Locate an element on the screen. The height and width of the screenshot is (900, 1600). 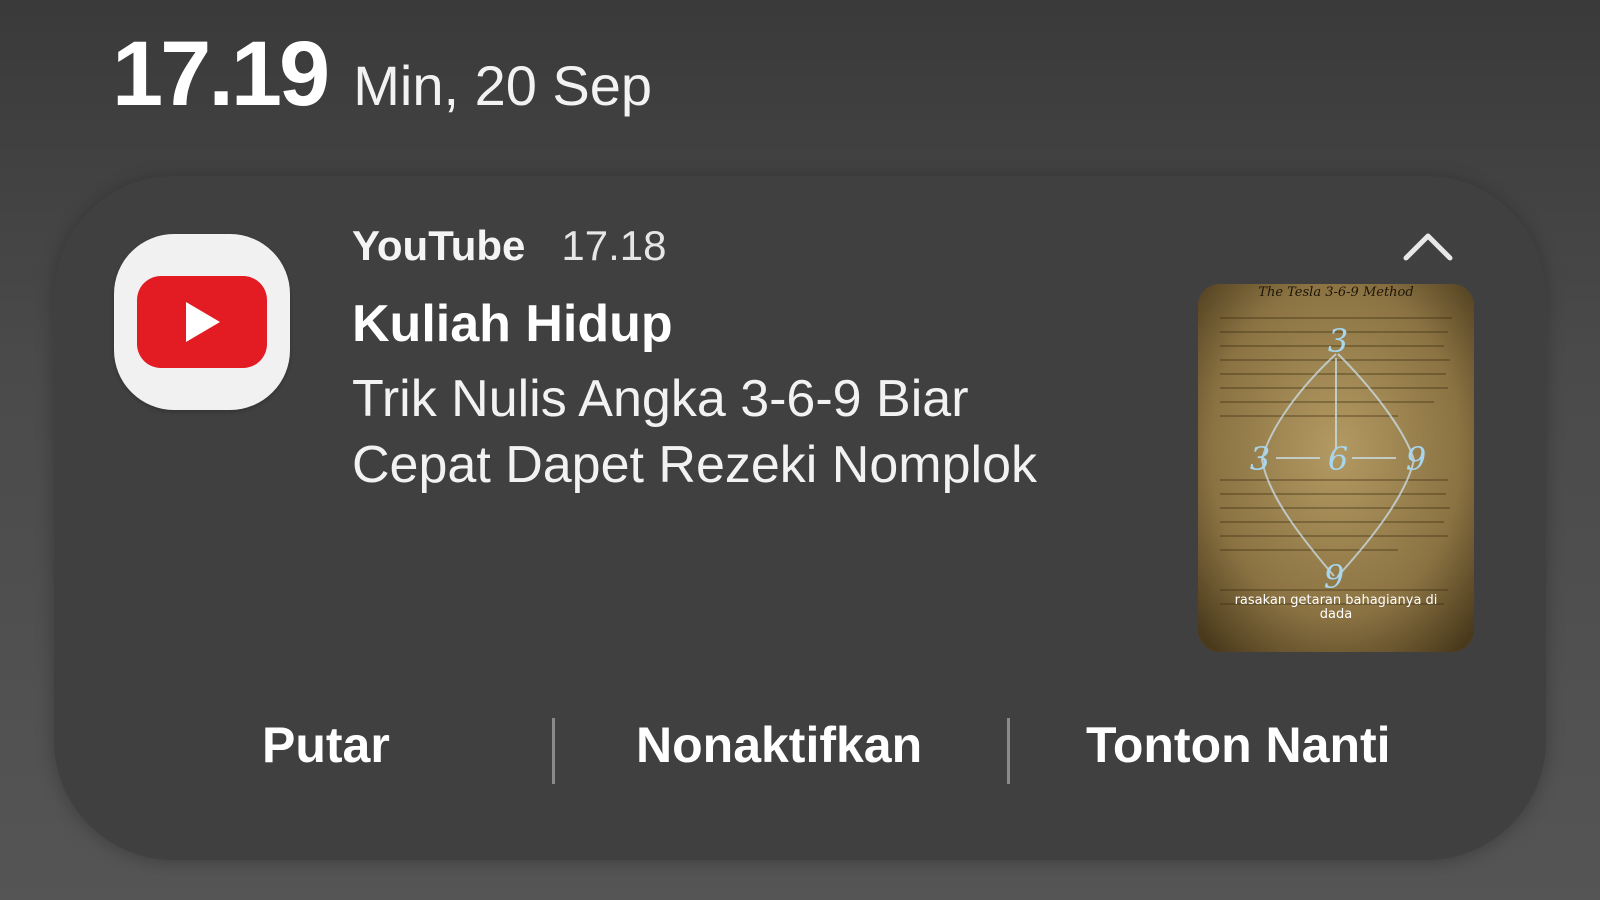
notification-header: YouTube 17.18 is located at coordinates (509, 246).